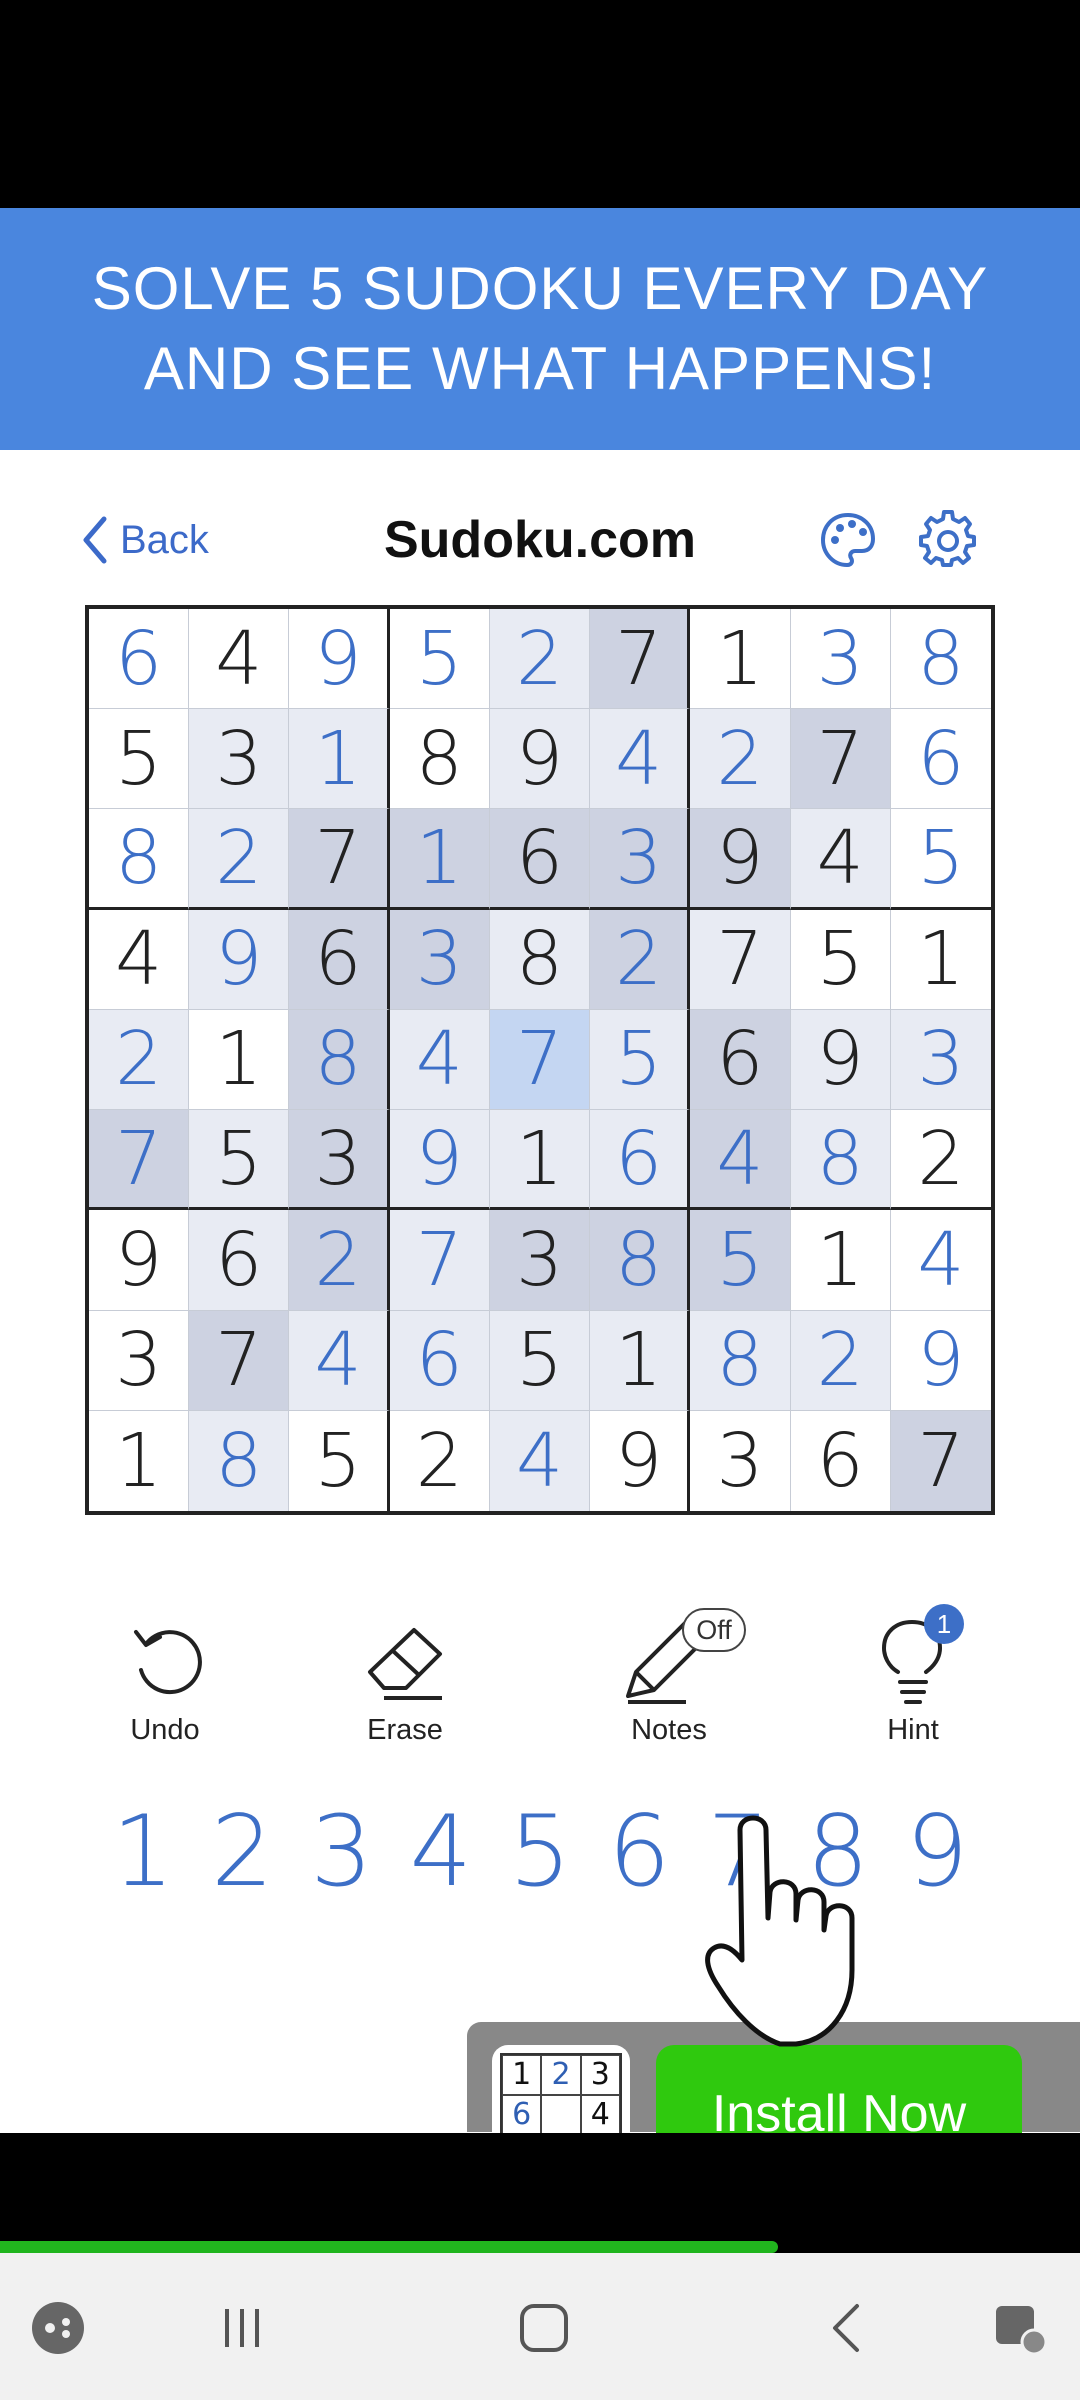  Describe the element at coordinates (848, 540) in the screenshot. I see `palette-icon` at that location.